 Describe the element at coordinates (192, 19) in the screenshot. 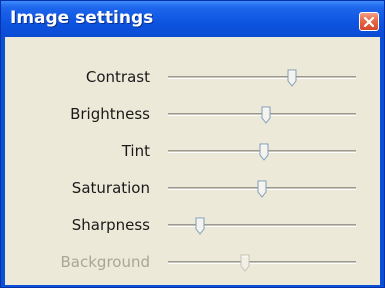

I see `title-bar: Image settings` at that location.